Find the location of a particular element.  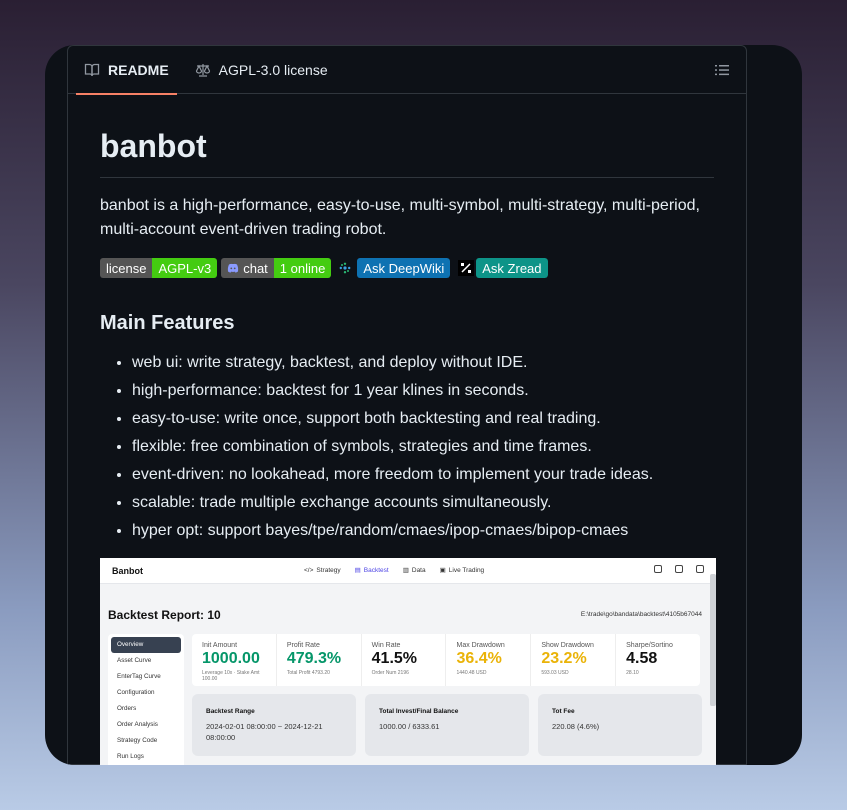

document-icon is located at coordinates (700, 569).